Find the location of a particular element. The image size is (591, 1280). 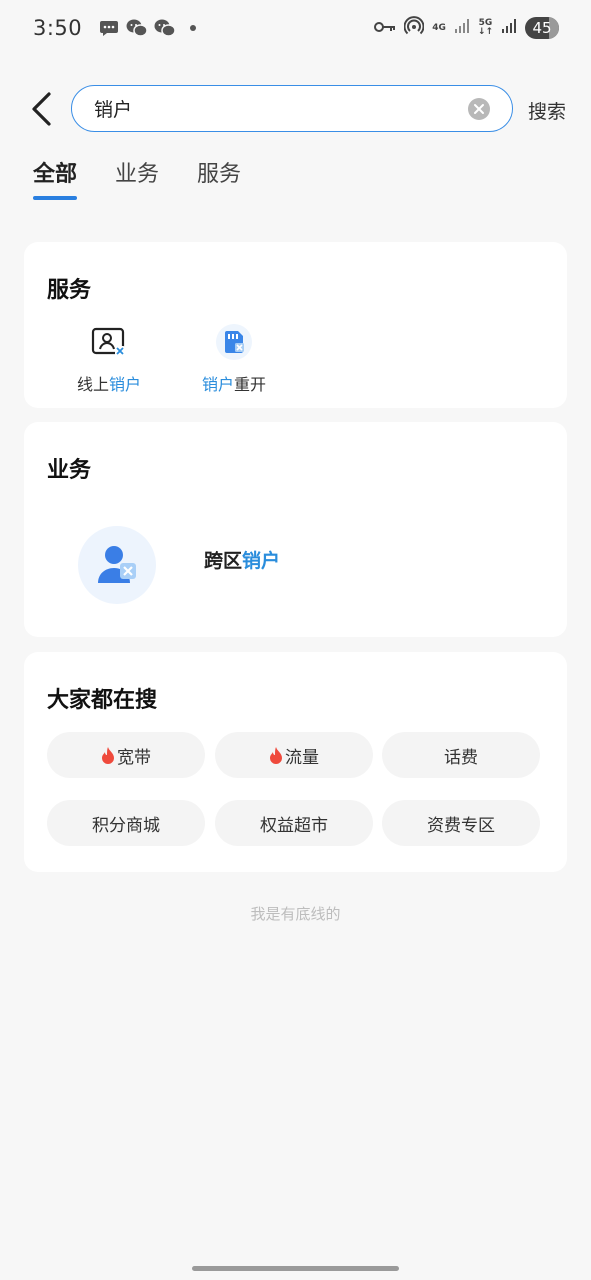

tab-bar: 全部 业务 服务 is located at coordinates (137, 179).